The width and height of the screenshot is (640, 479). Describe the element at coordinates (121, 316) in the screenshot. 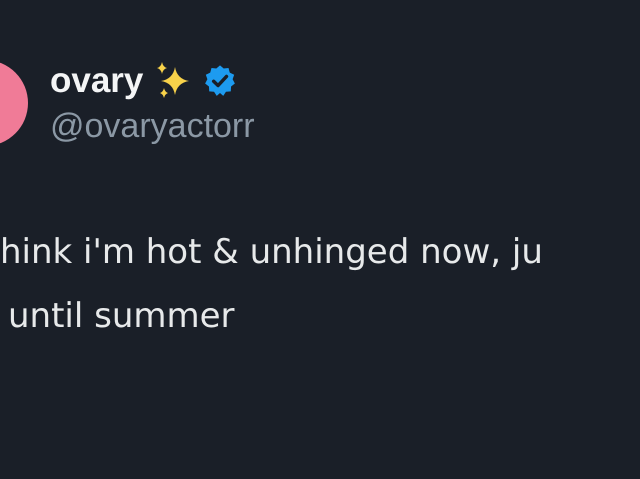

I see `tweet-text: until summer` at that location.